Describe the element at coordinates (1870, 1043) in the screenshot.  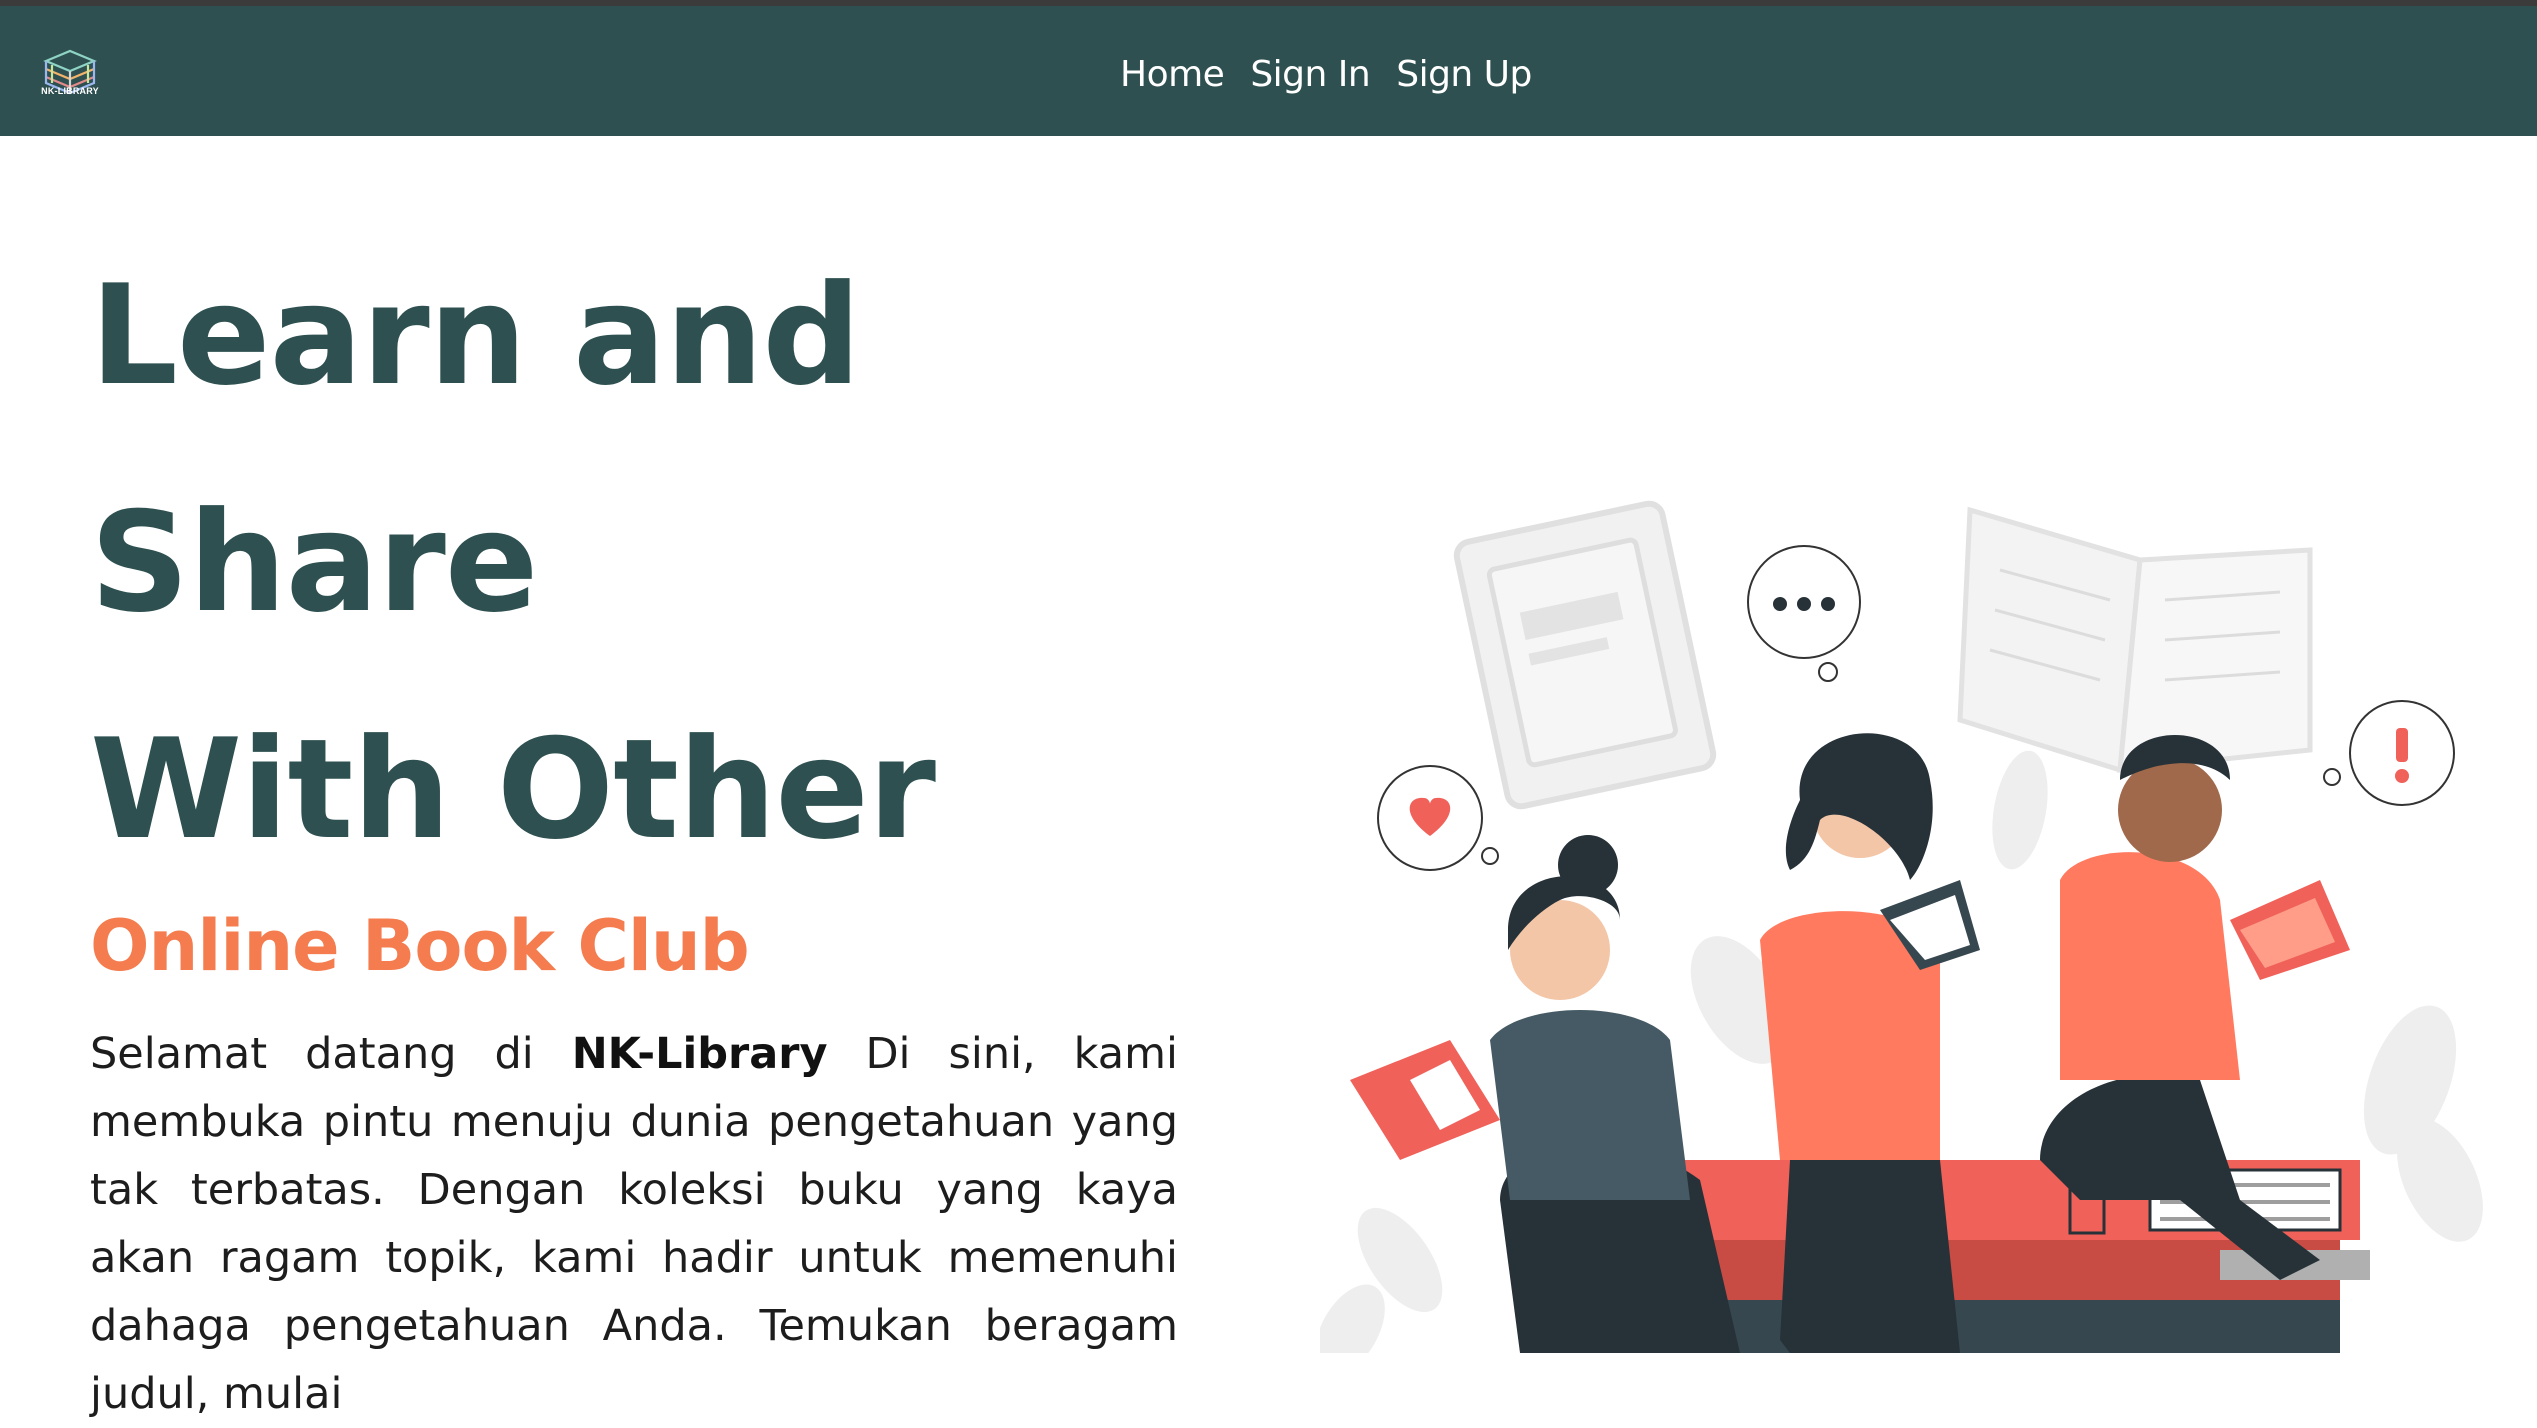
I see `woman-reading-center` at that location.